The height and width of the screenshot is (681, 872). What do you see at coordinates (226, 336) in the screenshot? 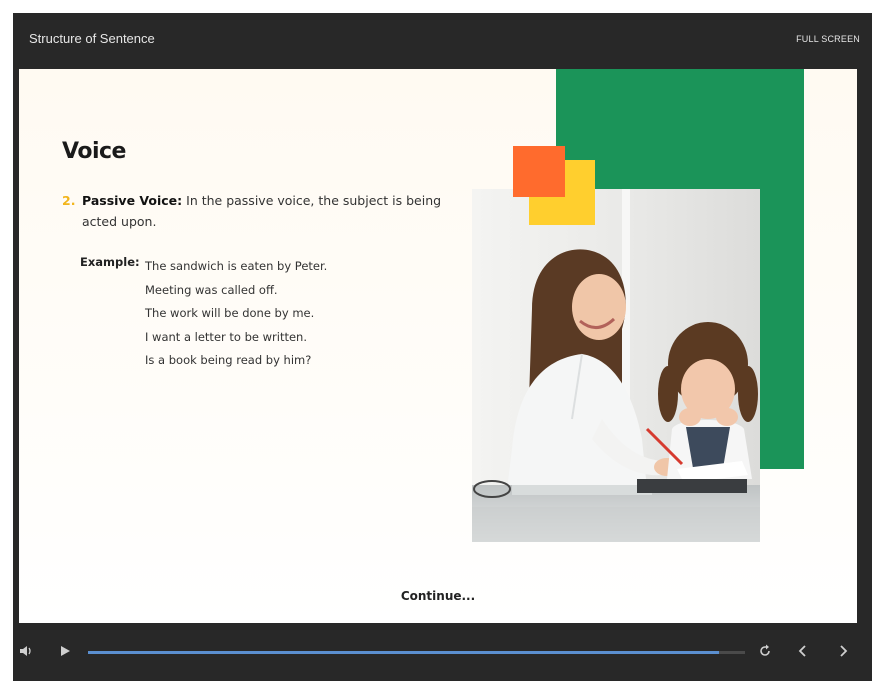
I see `example-sentence: I want a letter to be written.` at bounding box center [226, 336].